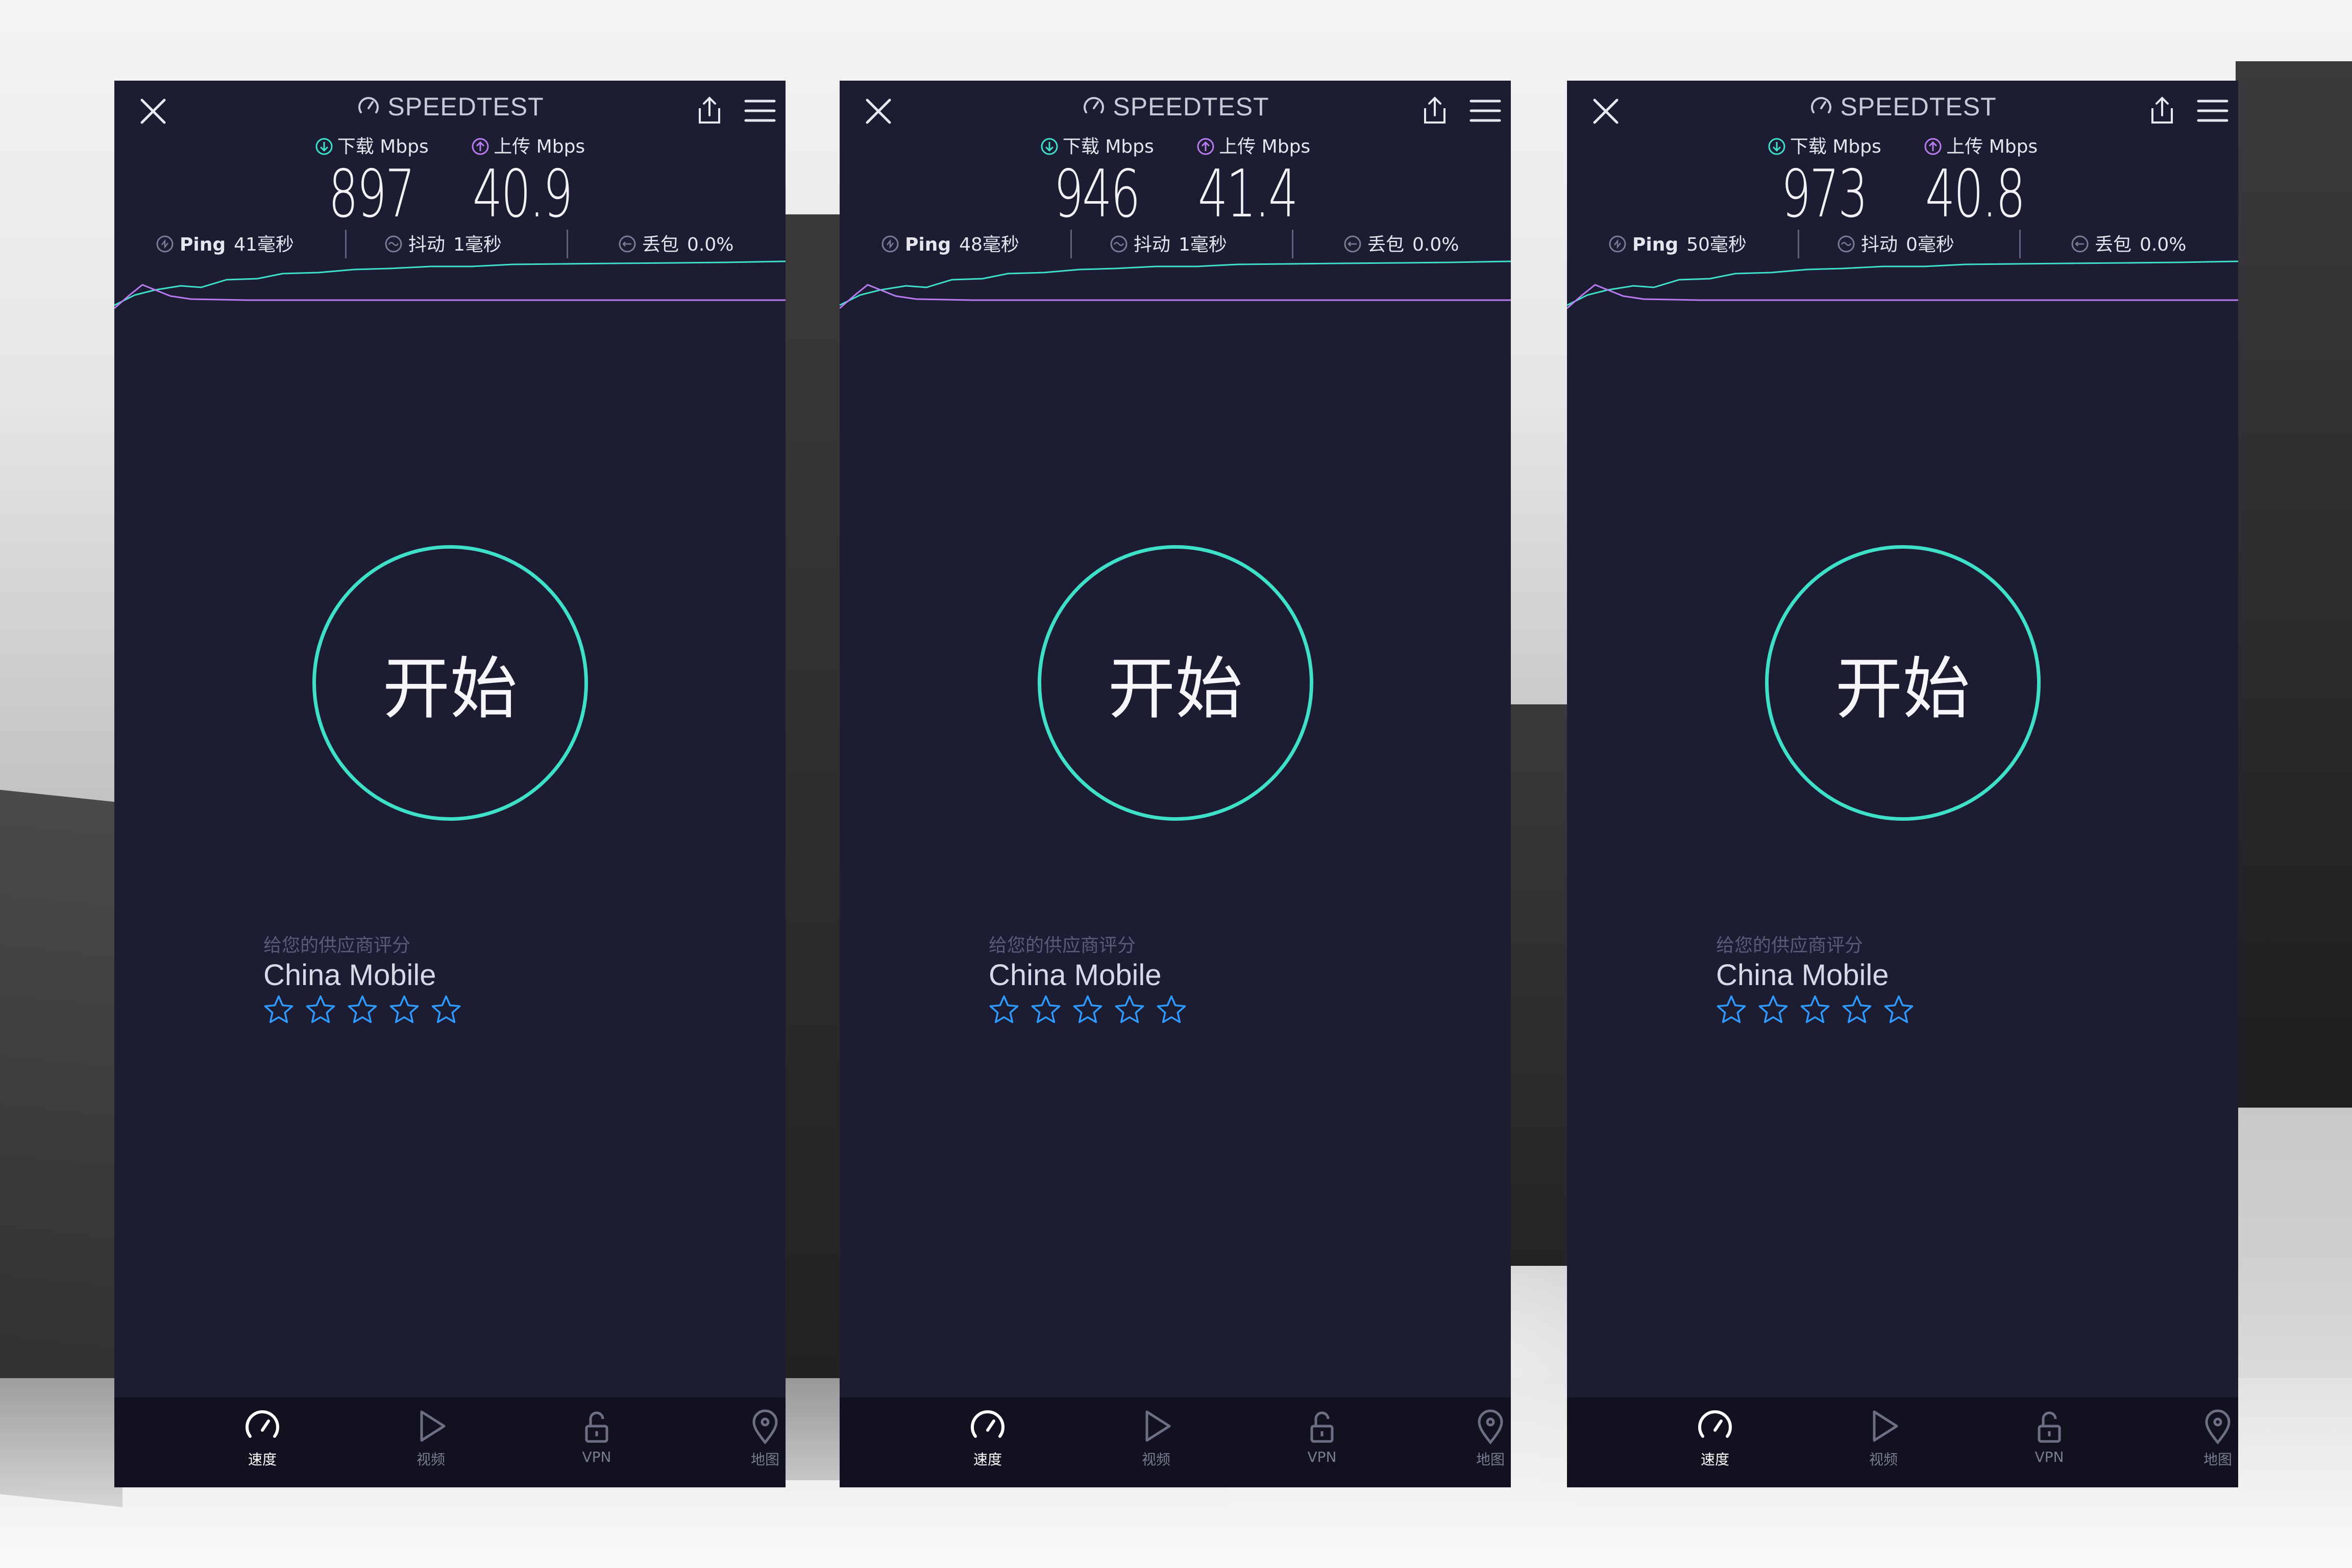  I want to click on ping-value: 50毫秒, so click(1716, 244).